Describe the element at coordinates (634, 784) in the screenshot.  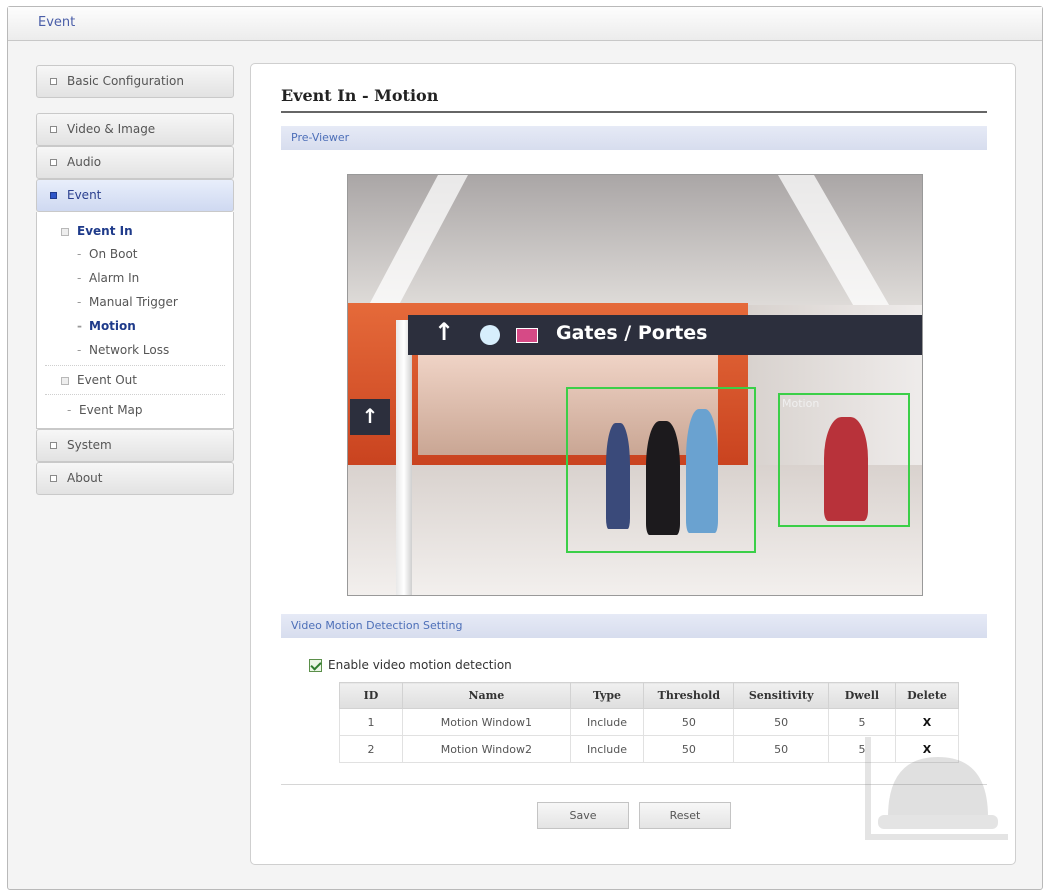
I see `form-divider` at that location.